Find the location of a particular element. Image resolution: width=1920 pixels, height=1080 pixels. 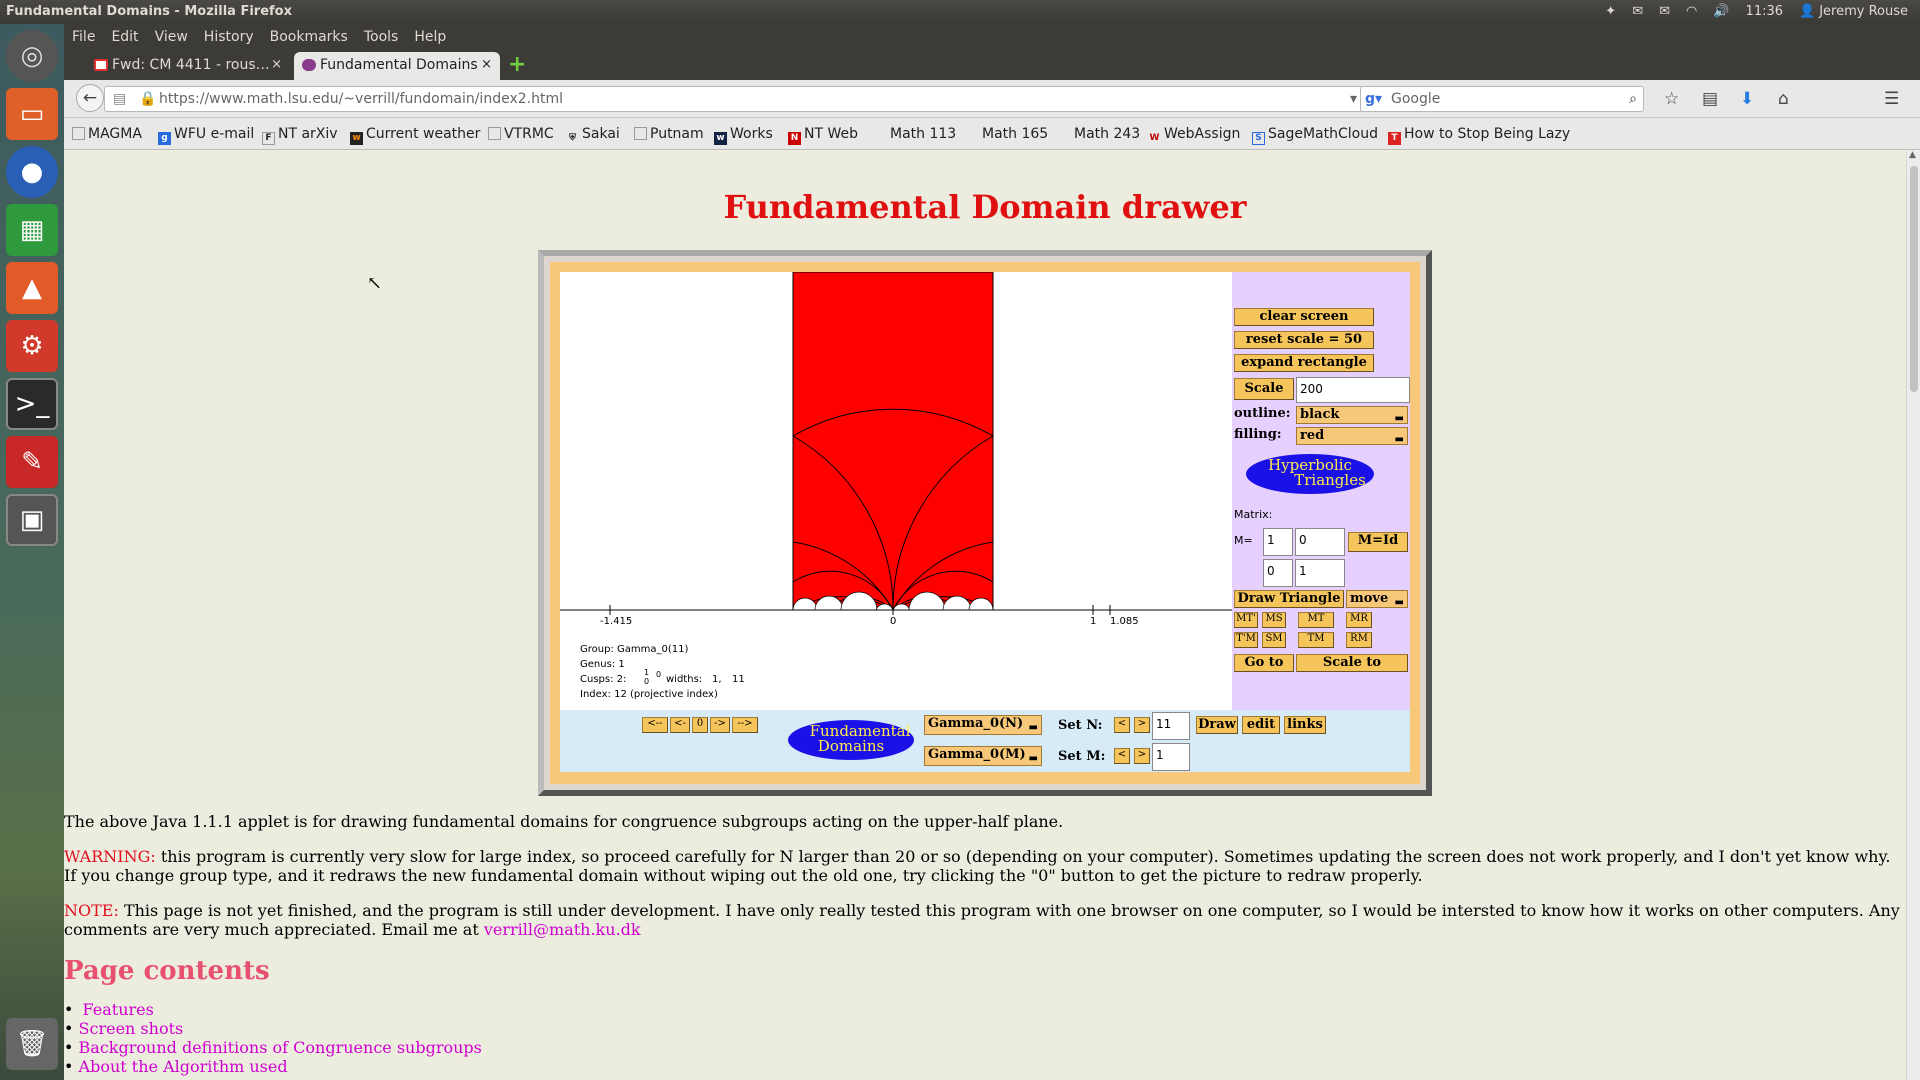

toc-link-algorithm: About the Algorithm used is located at coordinates (183, 1066).